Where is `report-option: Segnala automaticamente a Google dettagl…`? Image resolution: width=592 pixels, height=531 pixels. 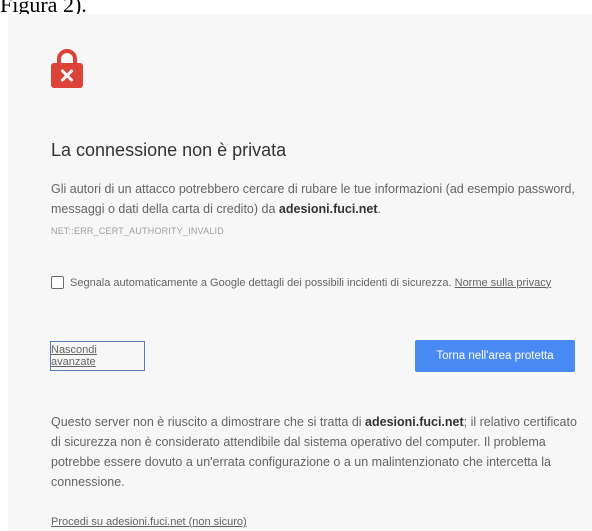 report-option: Segnala automaticamente a Google dettagl… is located at coordinates (316, 282).